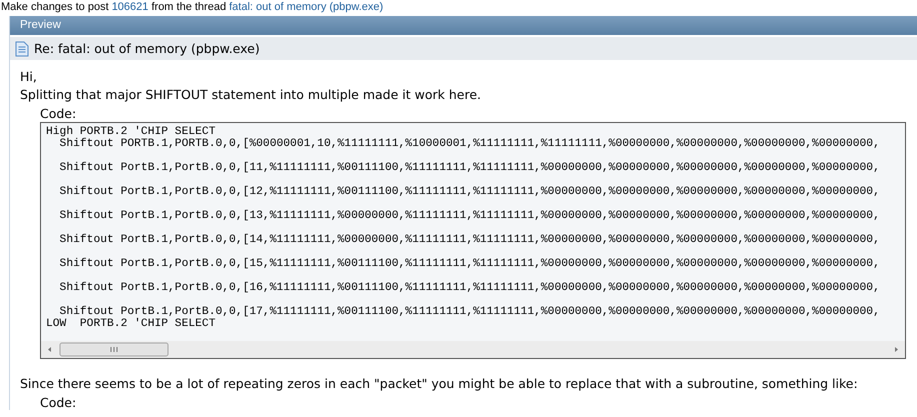 Image resolution: width=917 pixels, height=417 pixels. I want to click on post-title: Re: fatal: out of memory (pbpw.exe), so click(147, 48).